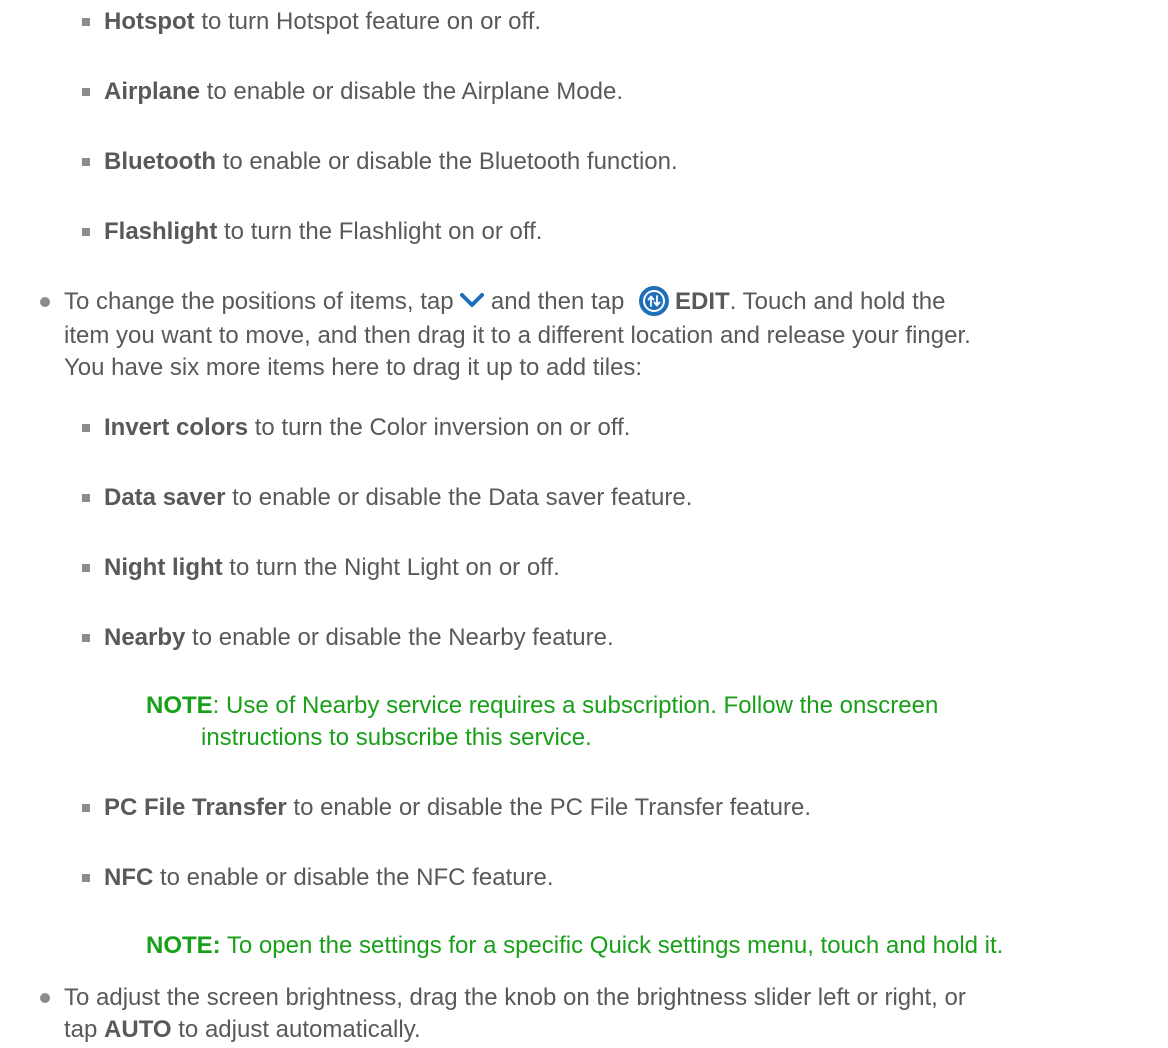  Describe the element at coordinates (165, 497) in the screenshot. I see `item-term: Data saver` at that location.